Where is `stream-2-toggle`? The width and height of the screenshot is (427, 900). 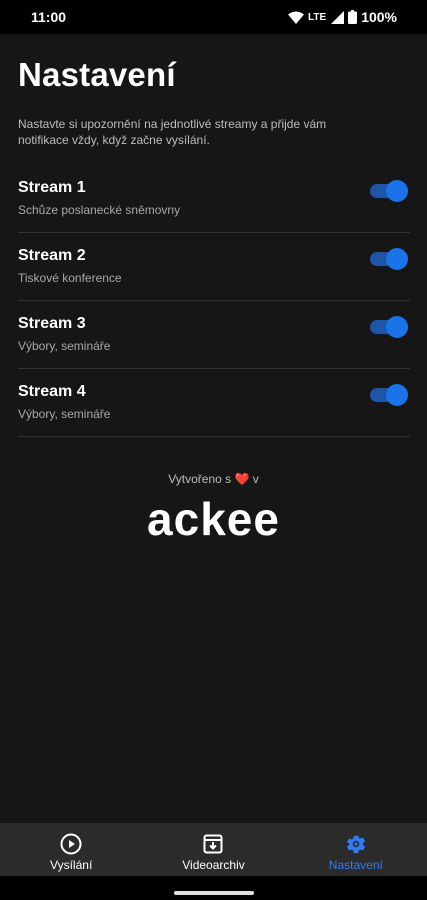 stream-2-toggle is located at coordinates (388, 259).